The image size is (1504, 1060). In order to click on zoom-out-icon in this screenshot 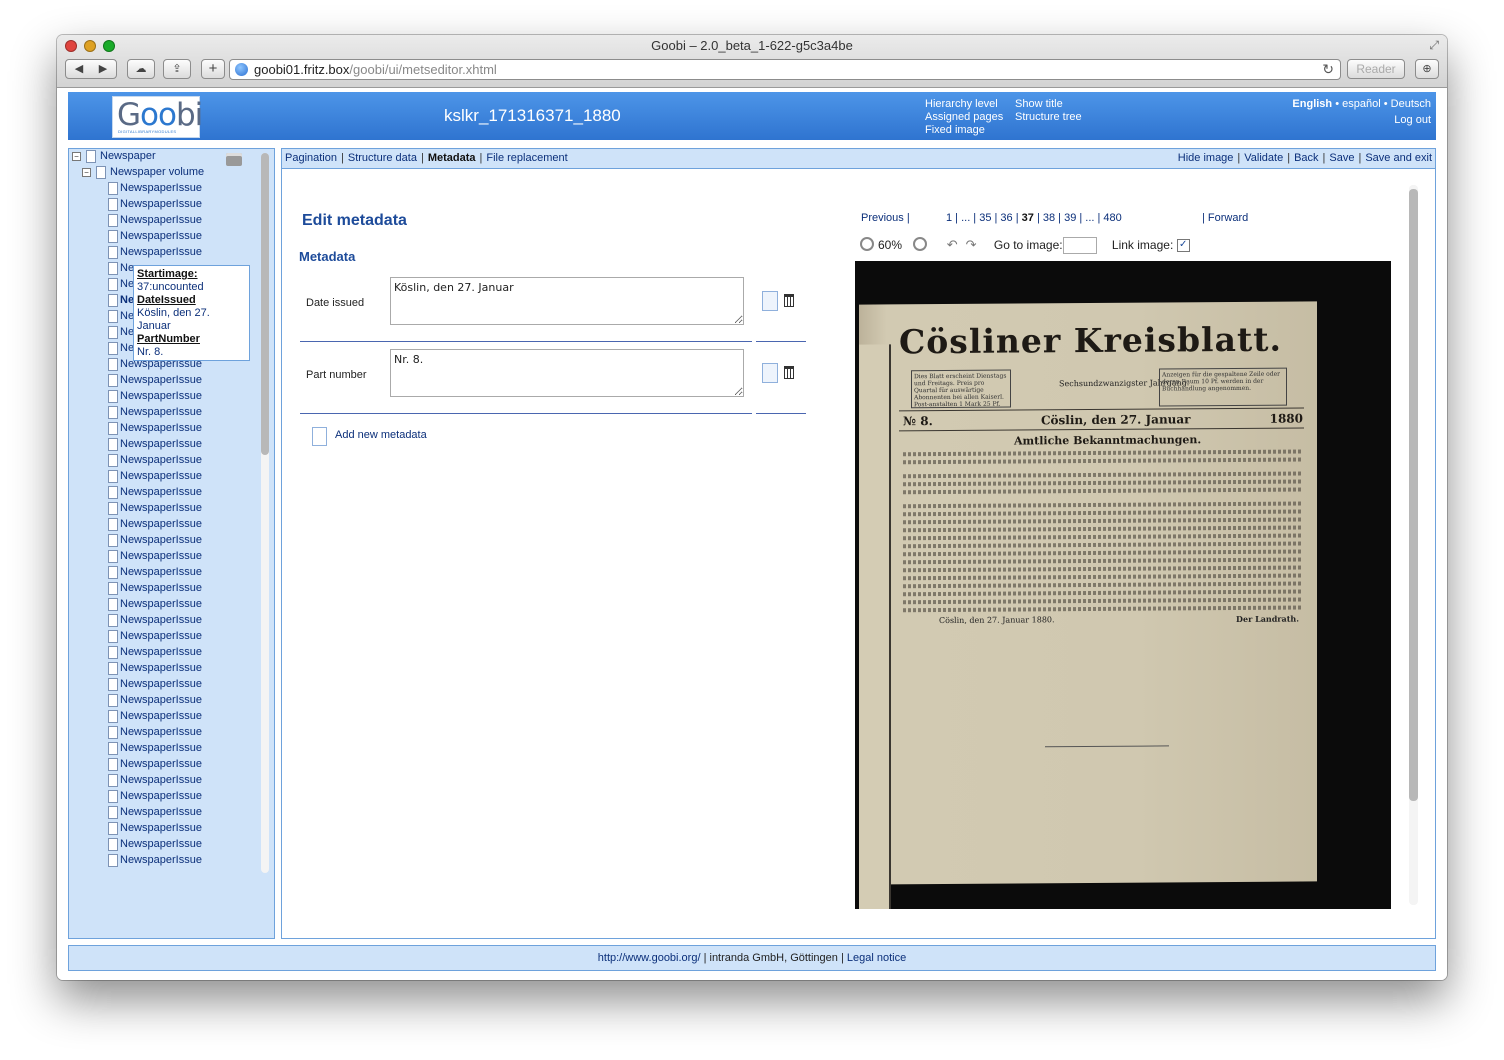, I will do `click(867, 244)`.